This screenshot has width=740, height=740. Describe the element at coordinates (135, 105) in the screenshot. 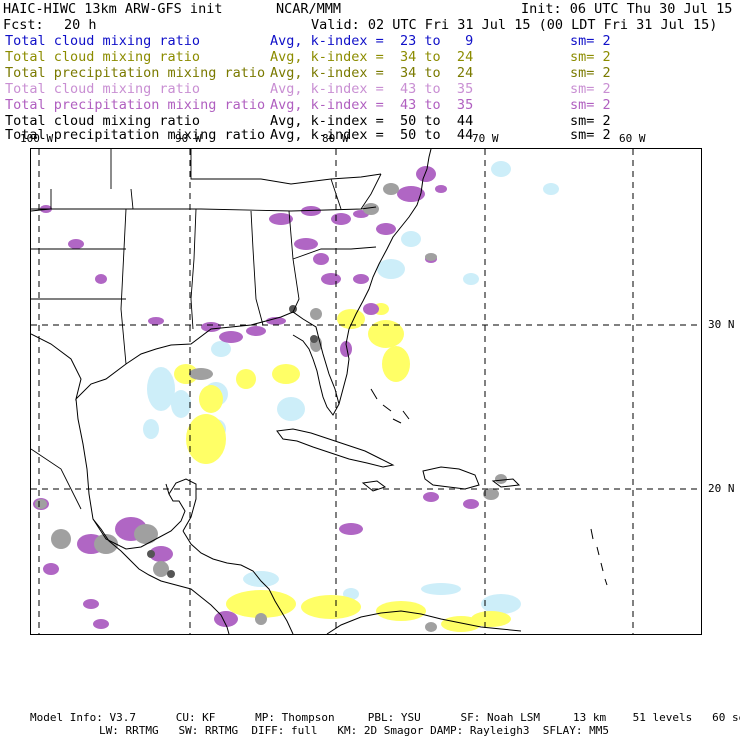

I see `legend-field-4: Total precipitation mixing ratio` at that location.